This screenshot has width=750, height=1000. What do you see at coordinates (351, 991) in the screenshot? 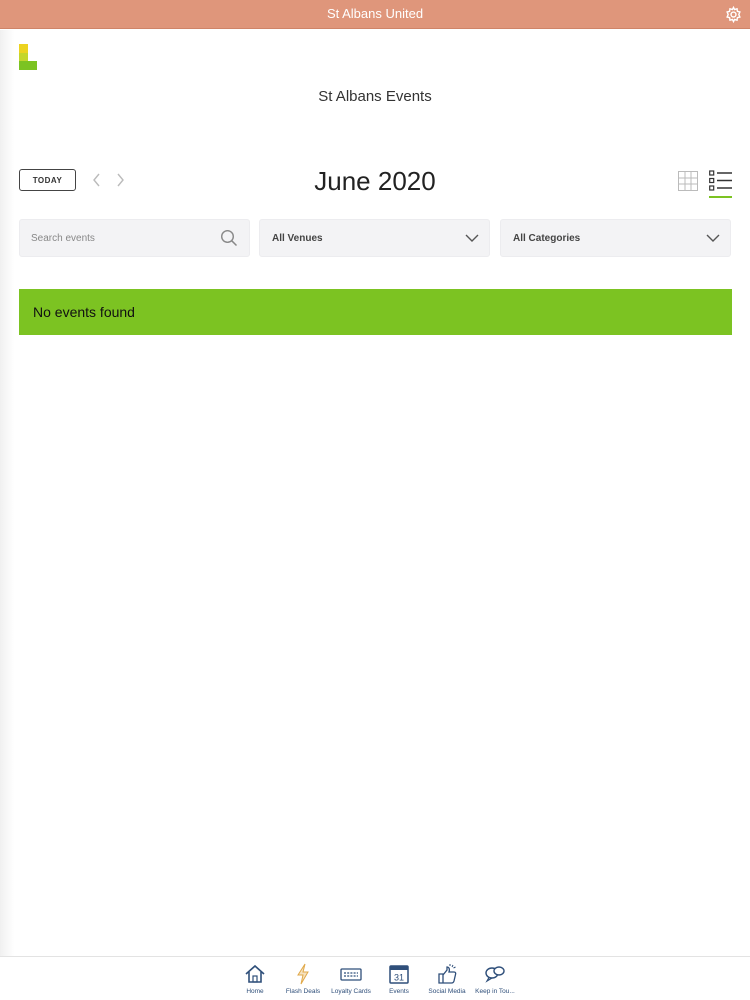
I see `tab-loyalty-cards-label: Loyalty Cards` at bounding box center [351, 991].